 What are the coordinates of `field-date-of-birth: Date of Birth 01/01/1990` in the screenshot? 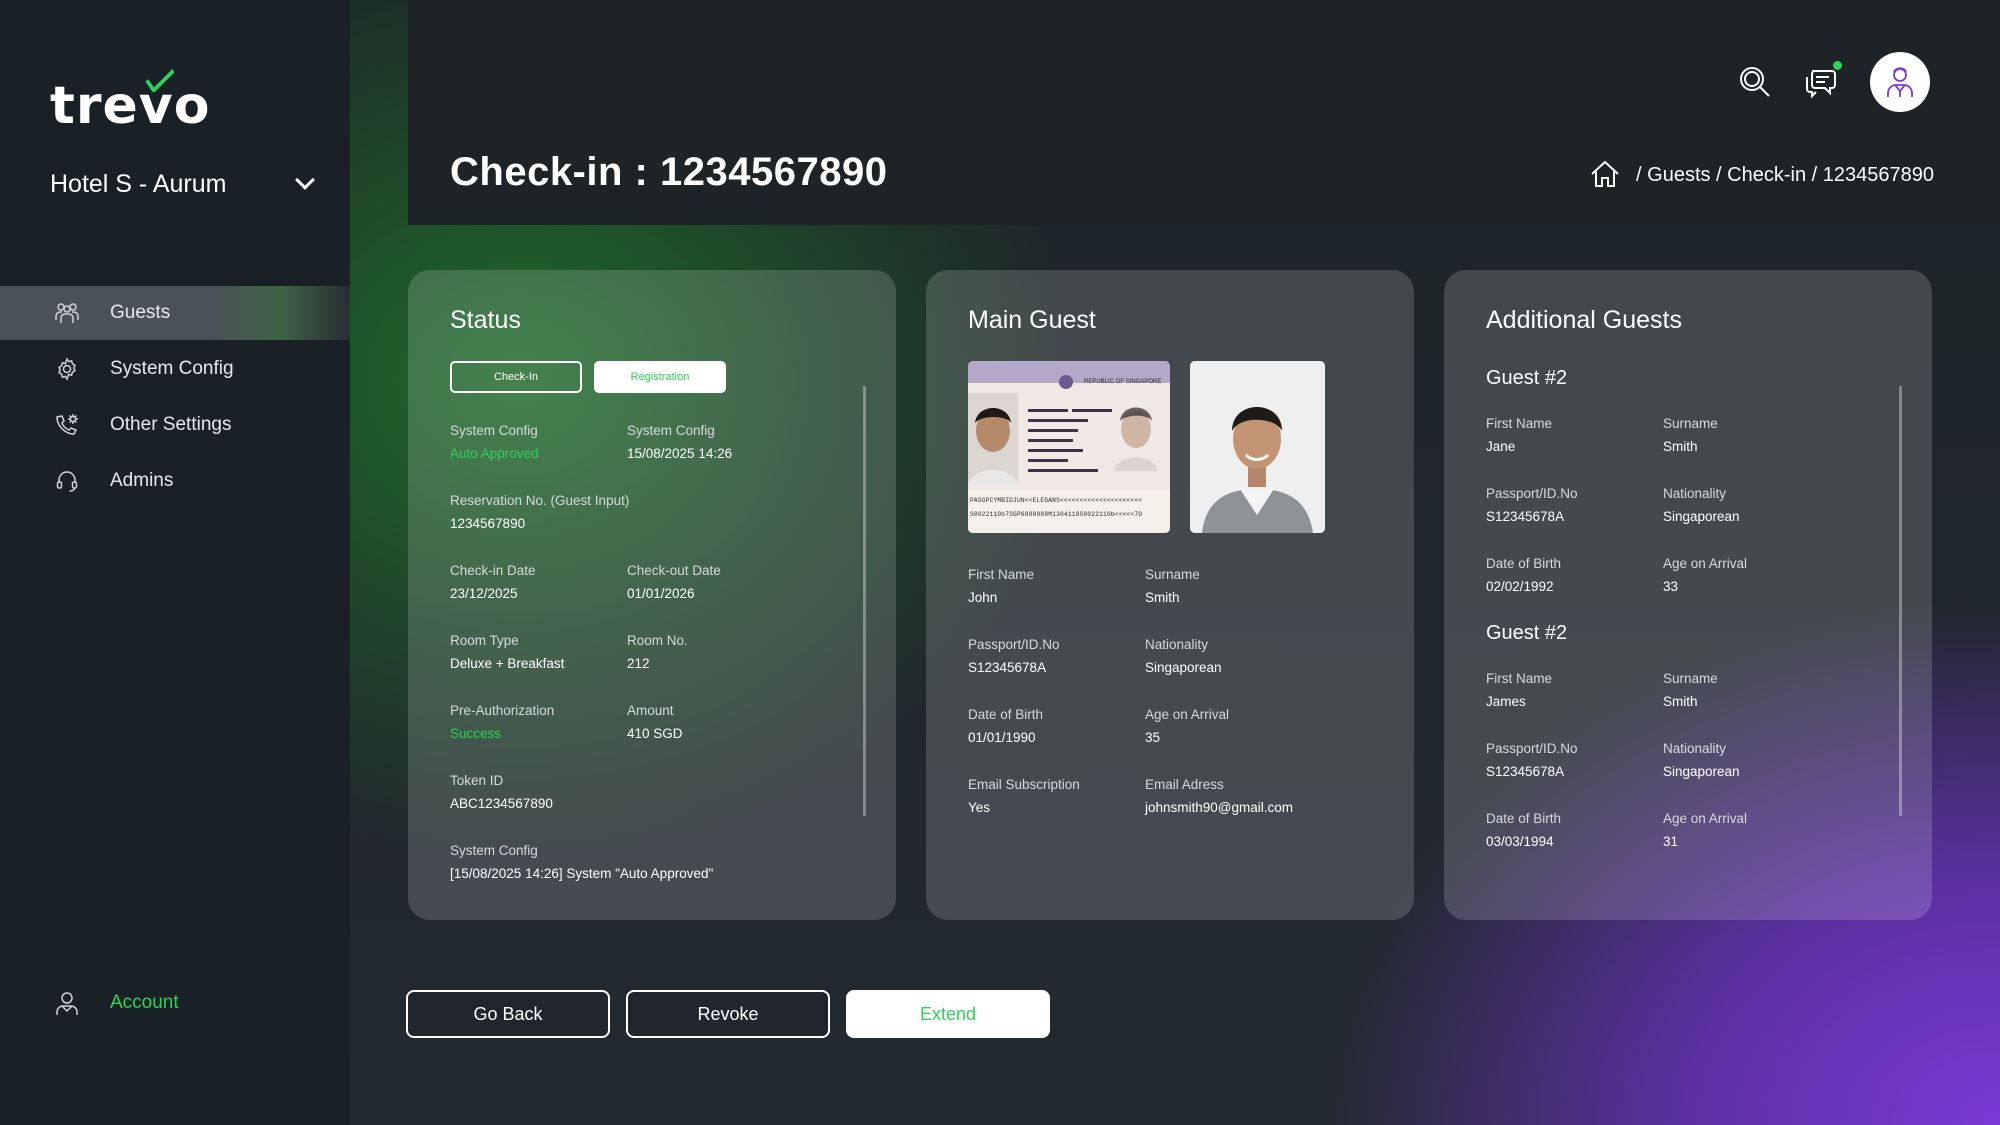 It's located at (1056, 742).